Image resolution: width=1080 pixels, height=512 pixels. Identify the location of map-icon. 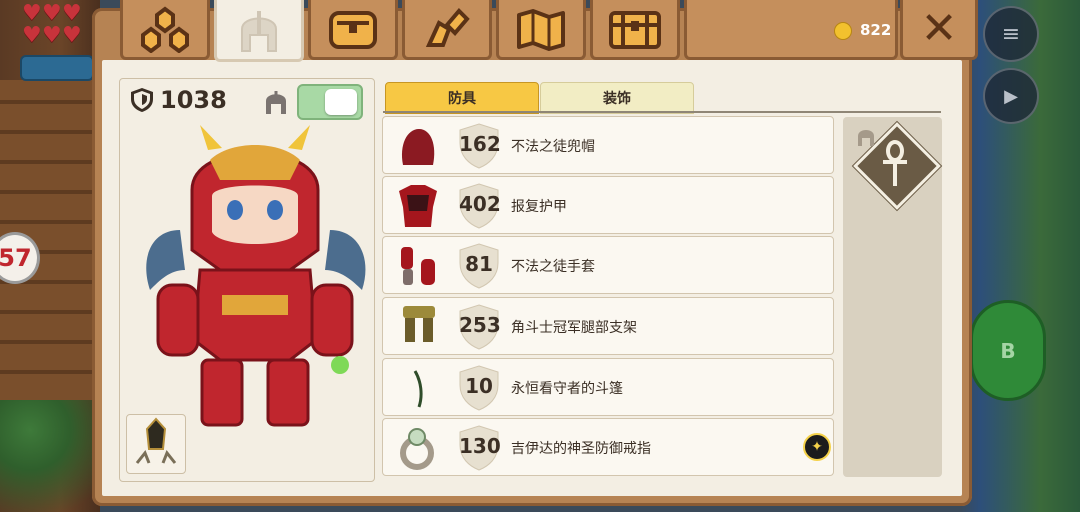
(541, 29).